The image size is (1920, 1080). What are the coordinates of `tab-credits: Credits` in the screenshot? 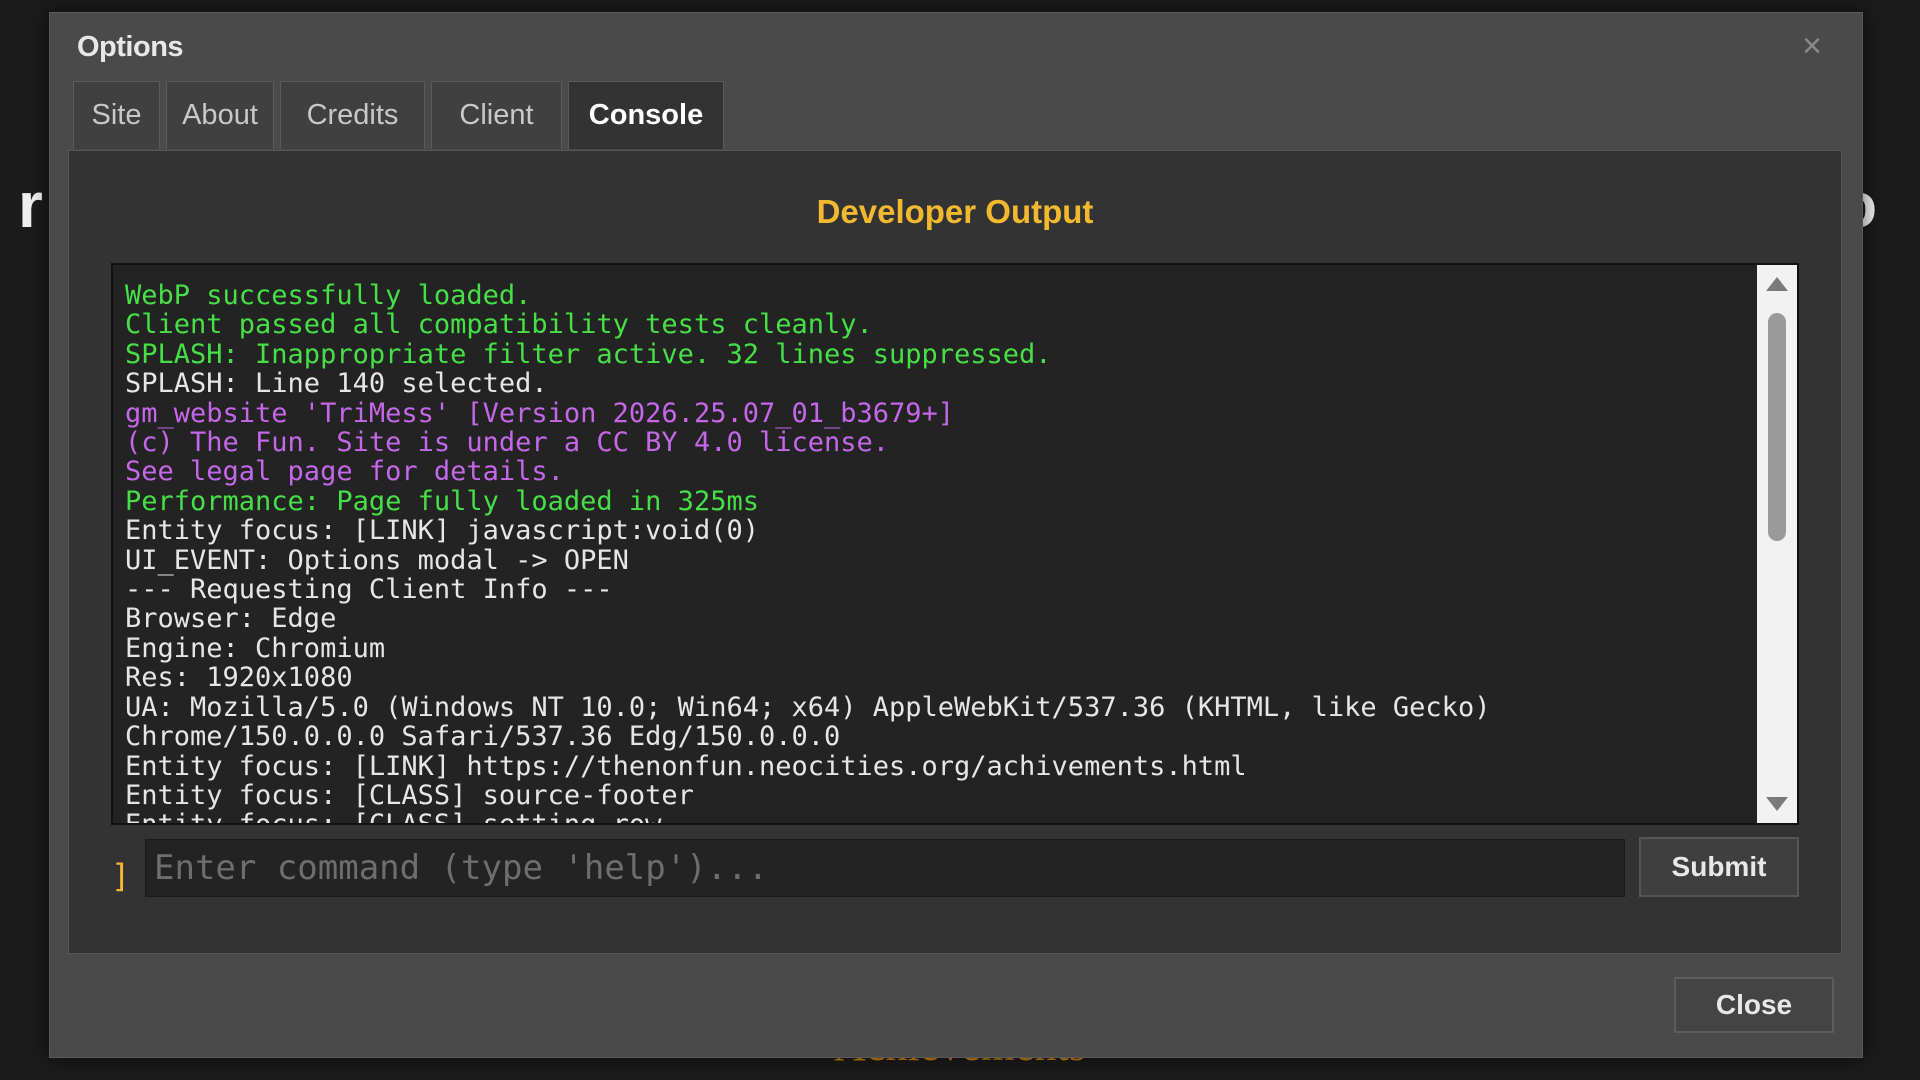 It's located at (352, 115).